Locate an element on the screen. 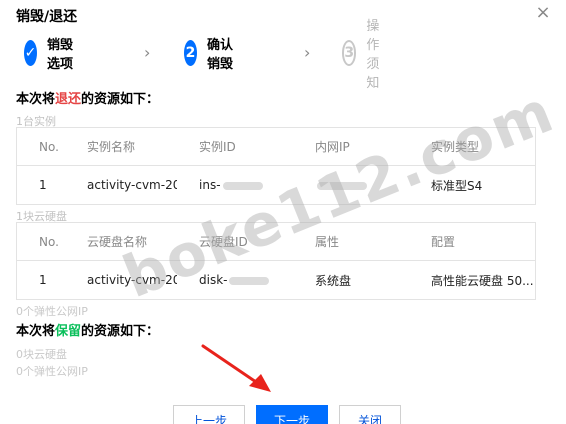  keep-disk-count: 0块云硬盘 is located at coordinates (41, 354).